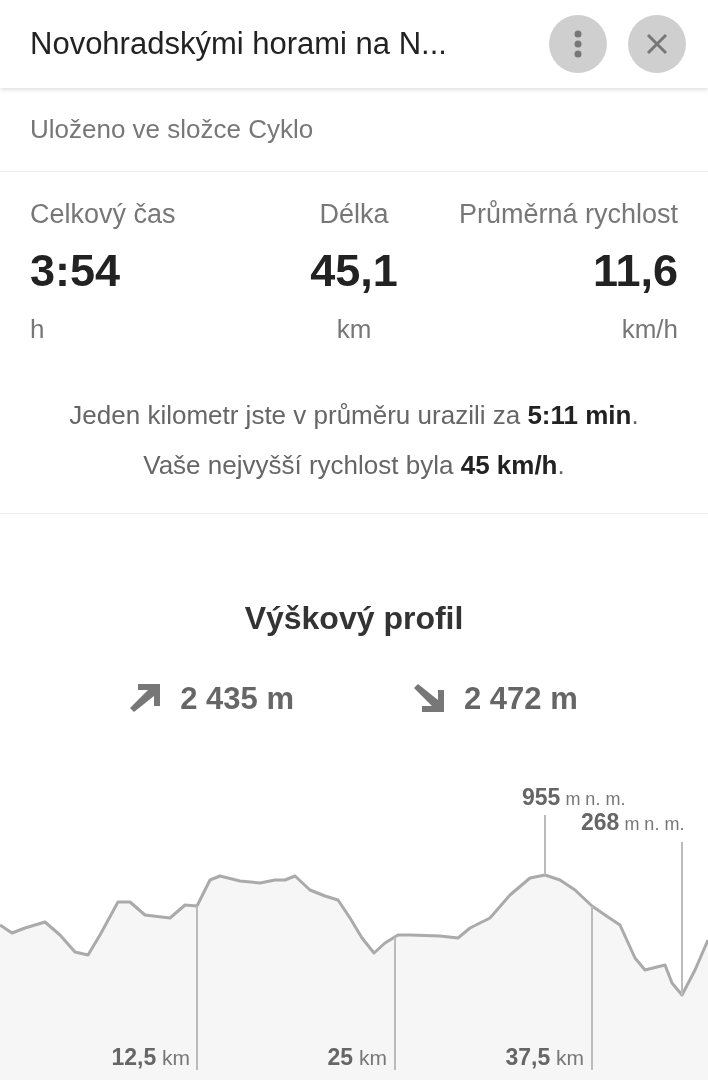  Describe the element at coordinates (354, 415) in the screenshot. I see `summary-sentence: Jeden kilometr jste v průměru urazili za 5:11 min.` at that location.